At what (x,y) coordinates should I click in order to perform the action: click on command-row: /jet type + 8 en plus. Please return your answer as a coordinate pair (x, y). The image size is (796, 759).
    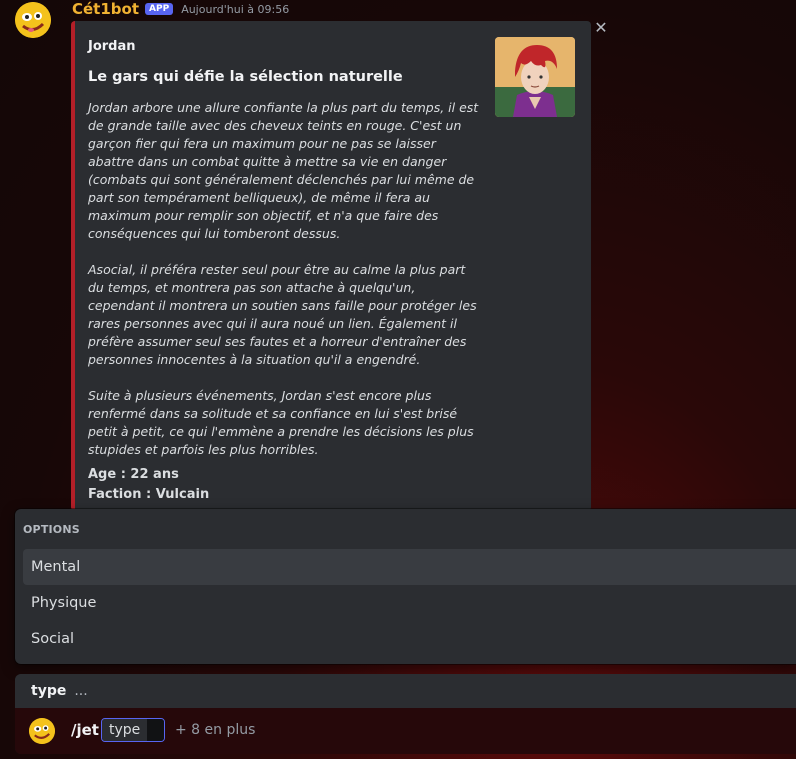
    Looking at the image, I should click on (405, 731).